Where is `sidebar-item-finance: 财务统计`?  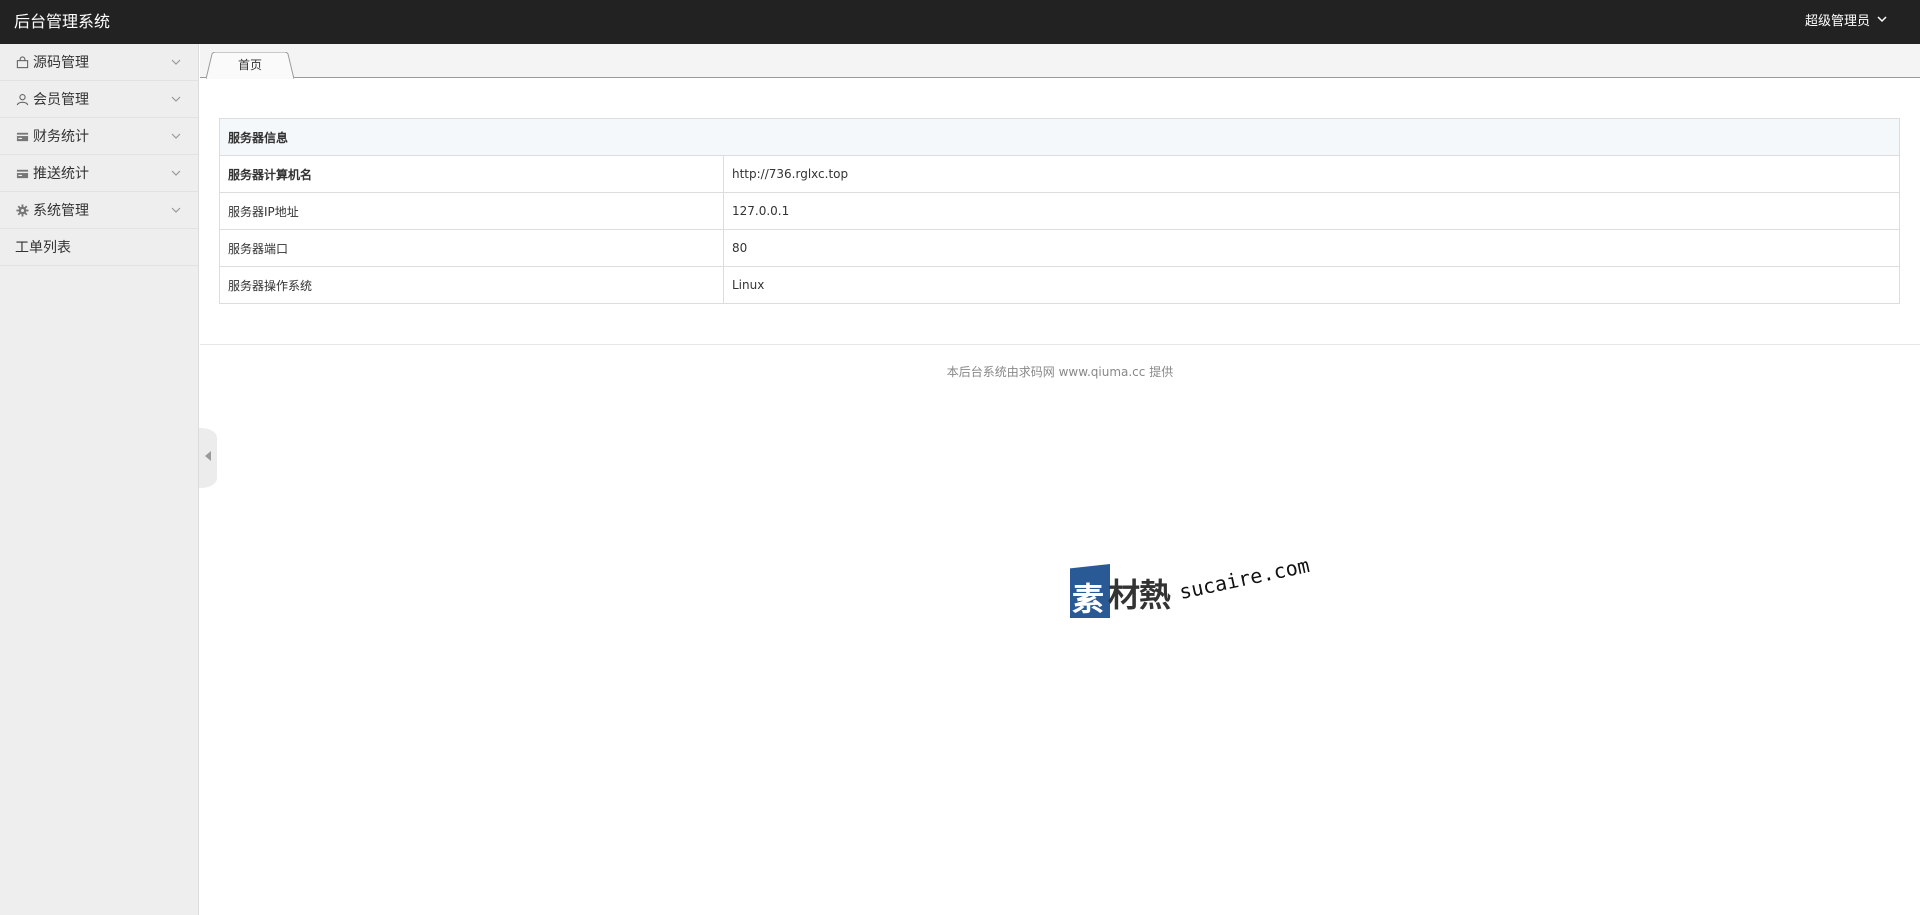 sidebar-item-finance: 财务统计 is located at coordinates (99, 136).